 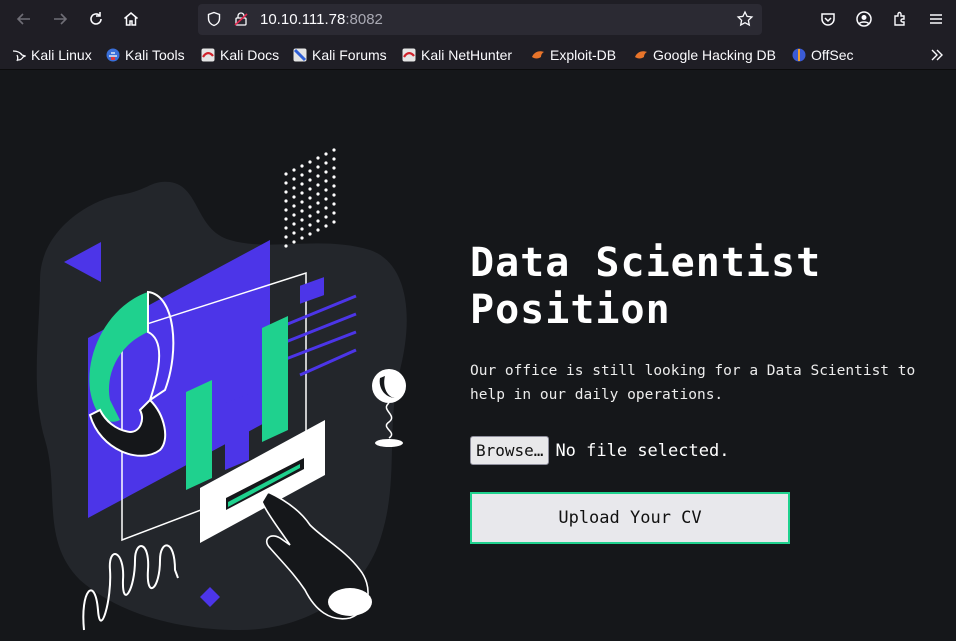 What do you see at coordinates (303, 19) in the screenshot?
I see `url-host: 10.10.111.78` at bounding box center [303, 19].